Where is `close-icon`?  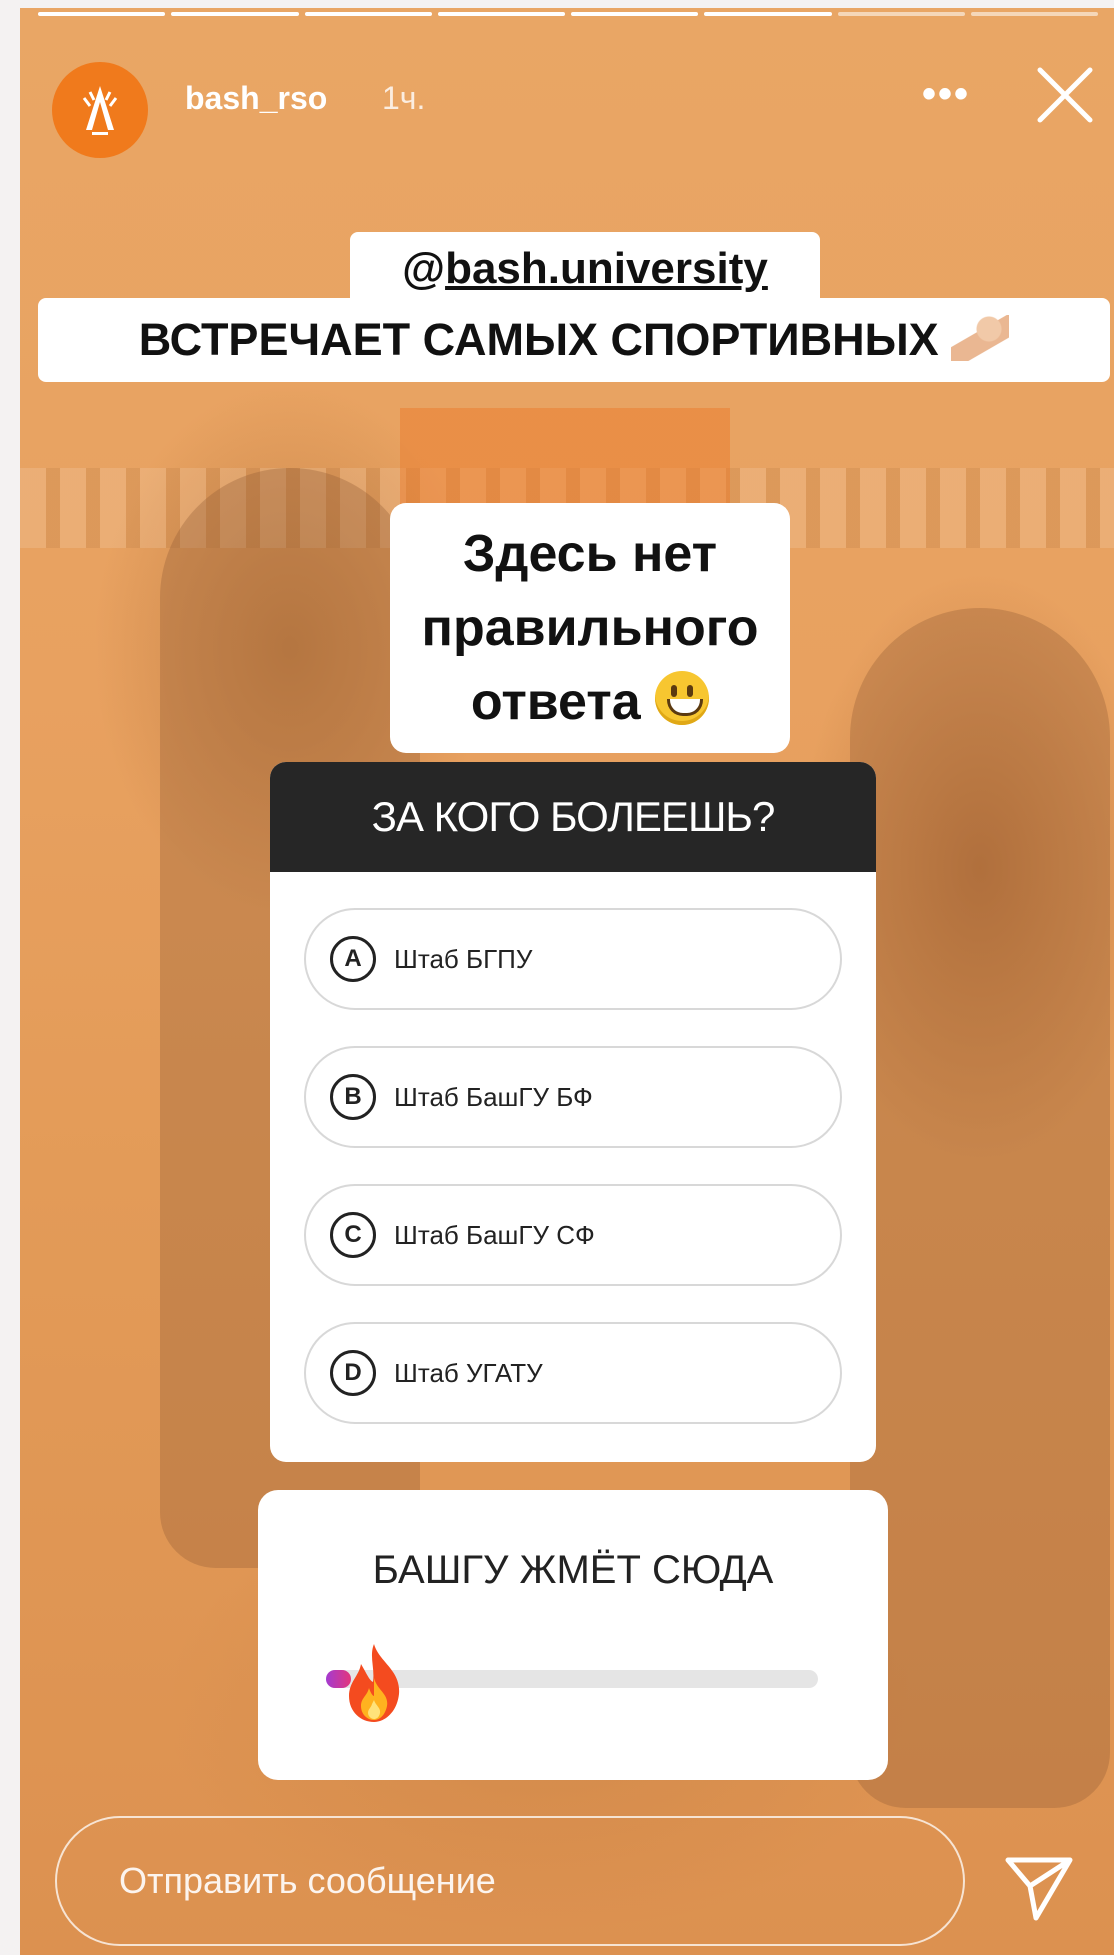
close-icon is located at coordinates (1065, 95).